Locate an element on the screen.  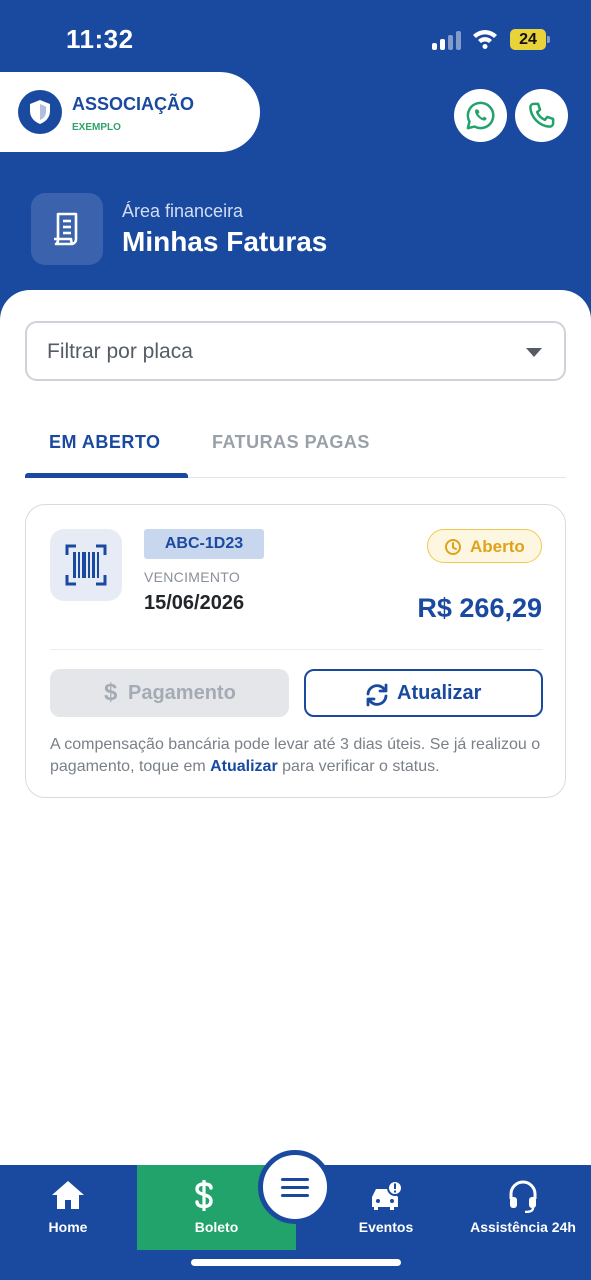
status-bar: 11:32 24 is located at coordinates (295, 36).